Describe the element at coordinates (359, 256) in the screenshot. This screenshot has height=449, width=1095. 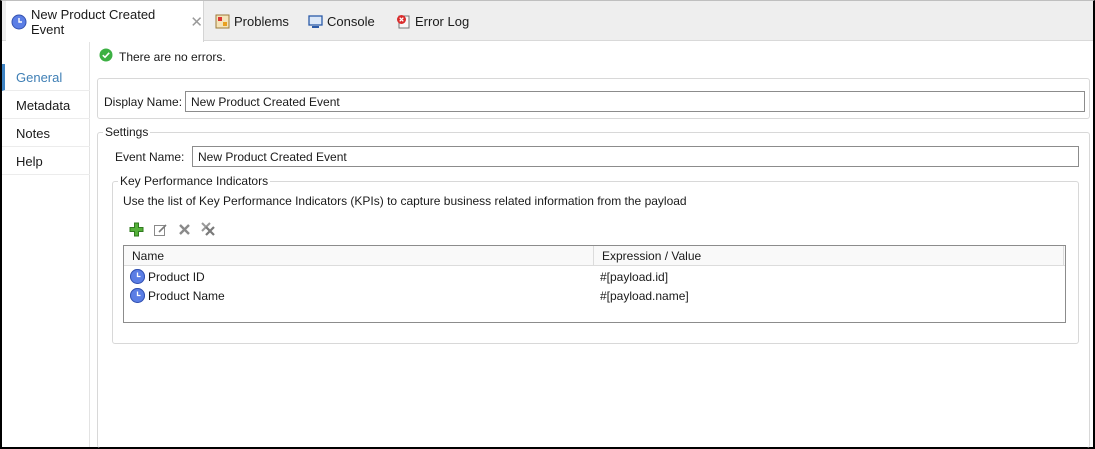
I see `column-header-name: Name` at that location.